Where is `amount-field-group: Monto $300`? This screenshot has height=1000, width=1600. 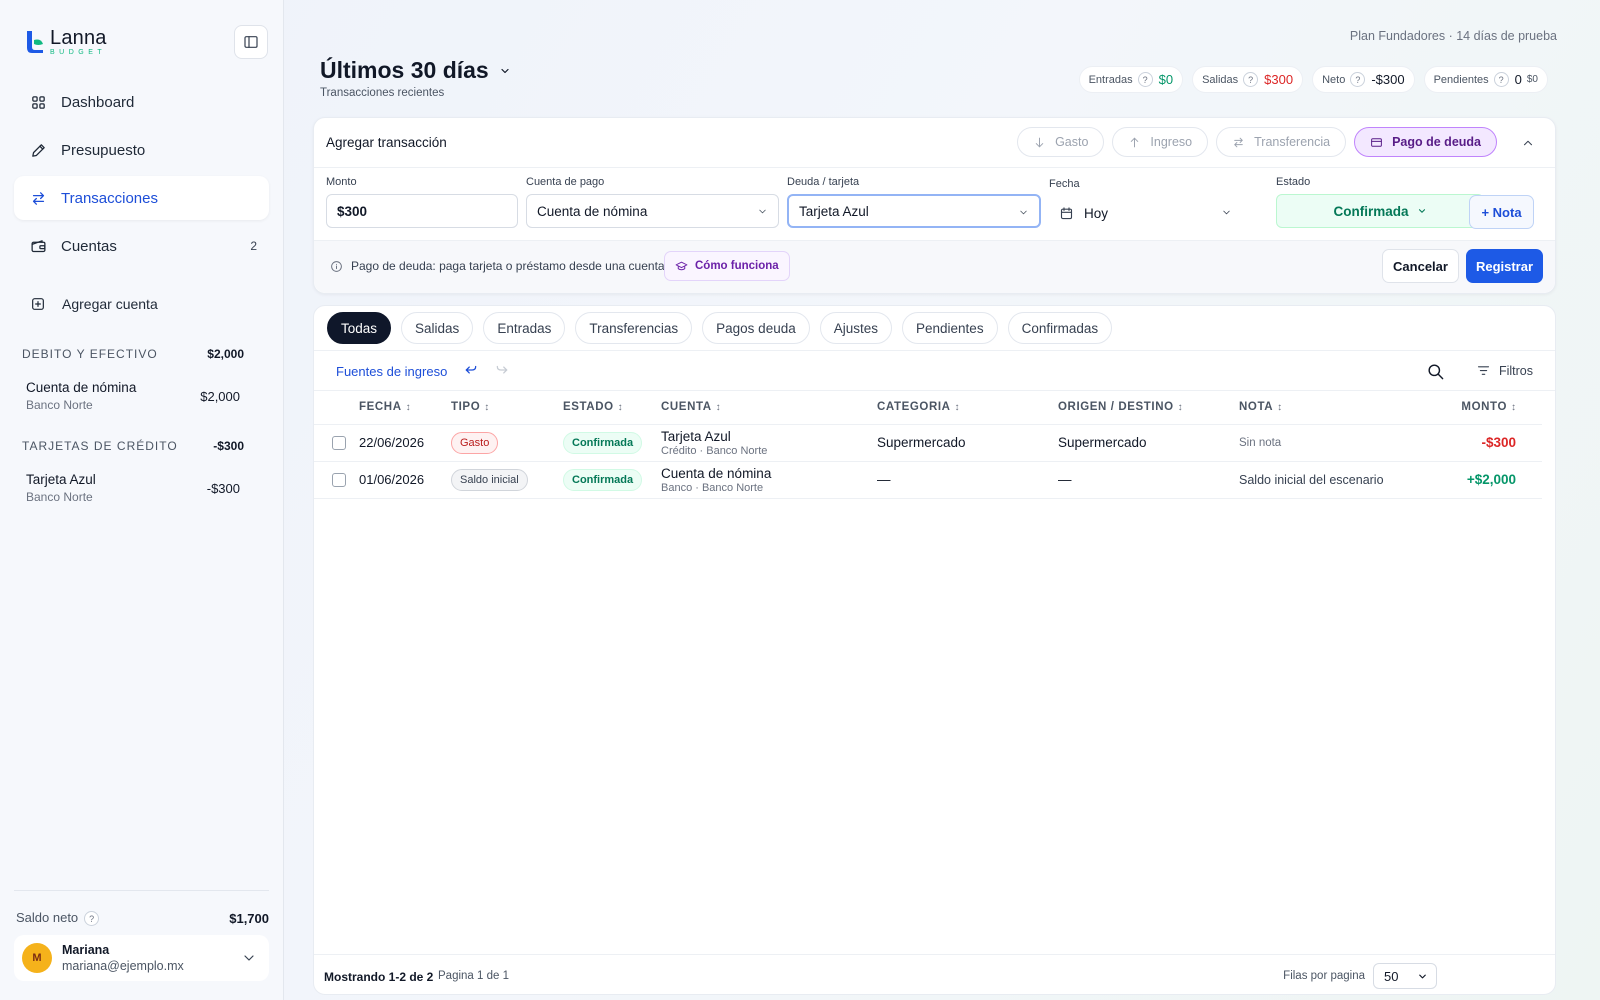
amount-field-group: Monto $300 is located at coordinates (422, 202).